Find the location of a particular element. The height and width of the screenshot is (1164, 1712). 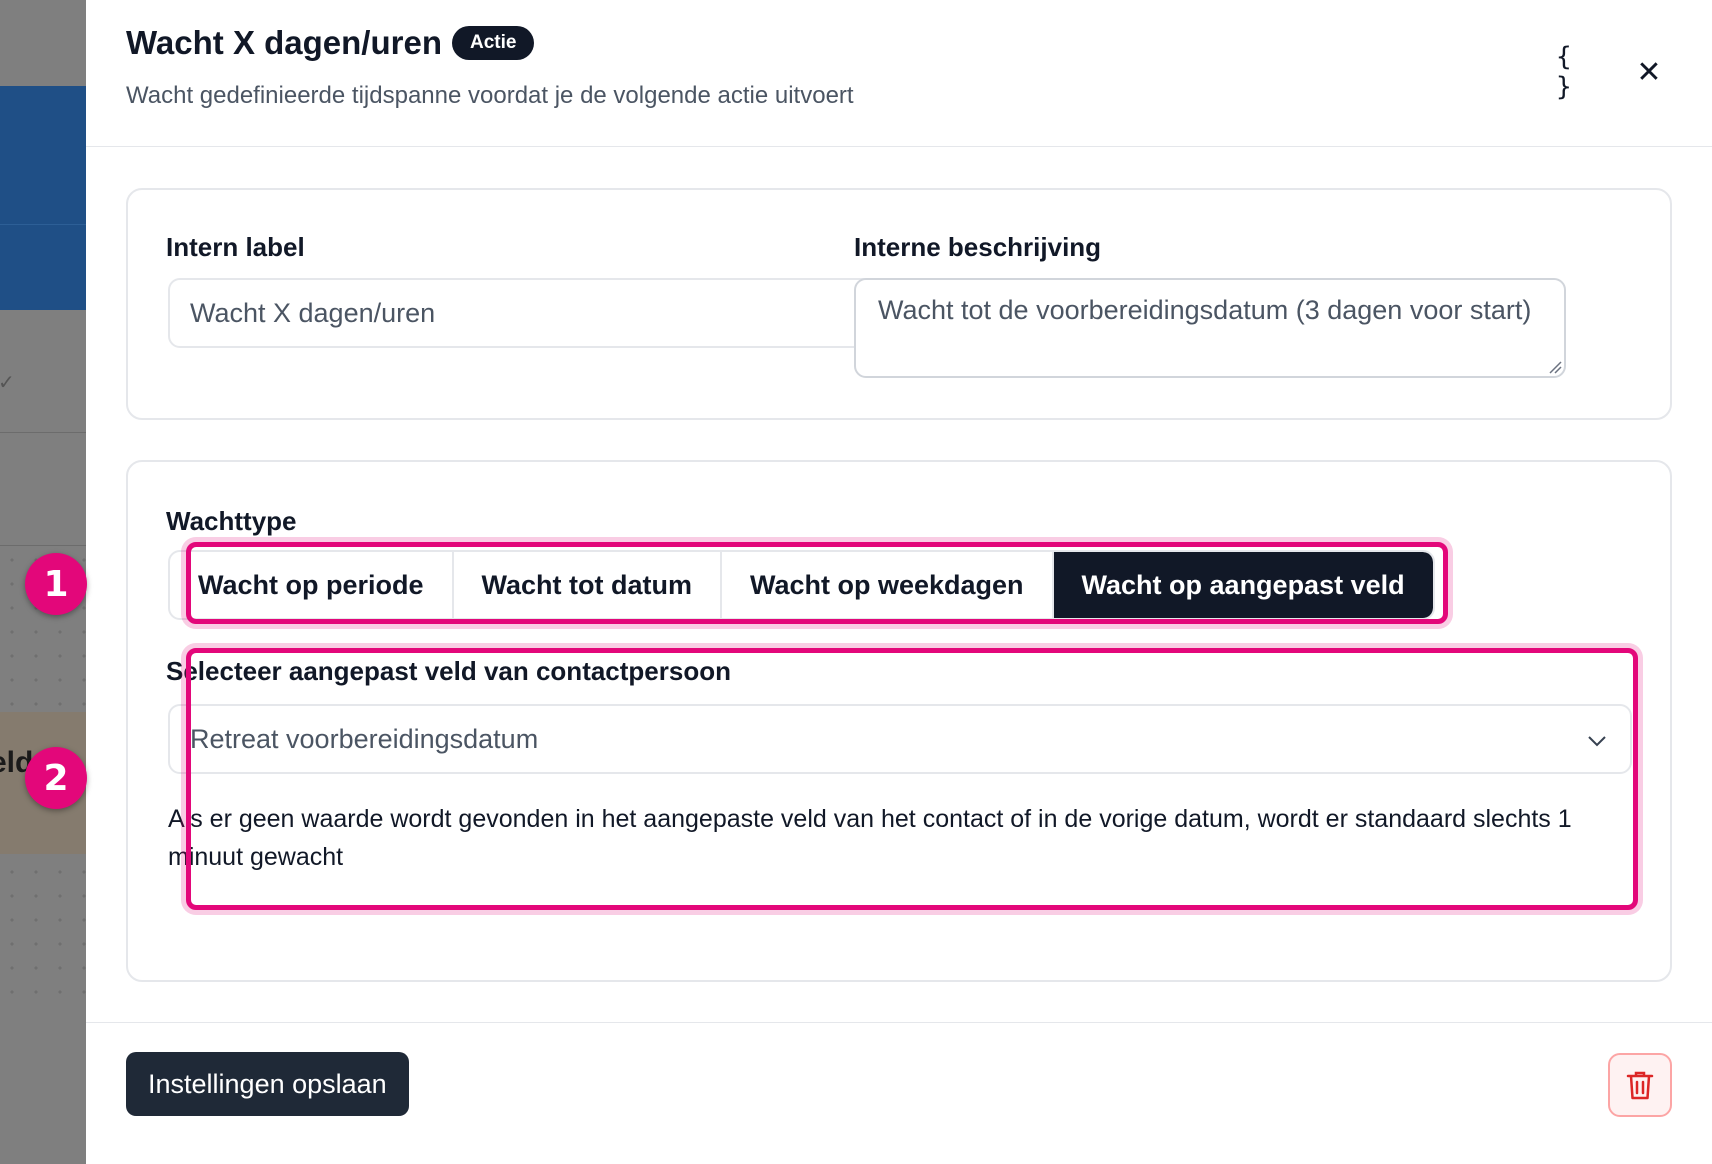

panel-title: Wacht X dagen/uren is located at coordinates (284, 42).